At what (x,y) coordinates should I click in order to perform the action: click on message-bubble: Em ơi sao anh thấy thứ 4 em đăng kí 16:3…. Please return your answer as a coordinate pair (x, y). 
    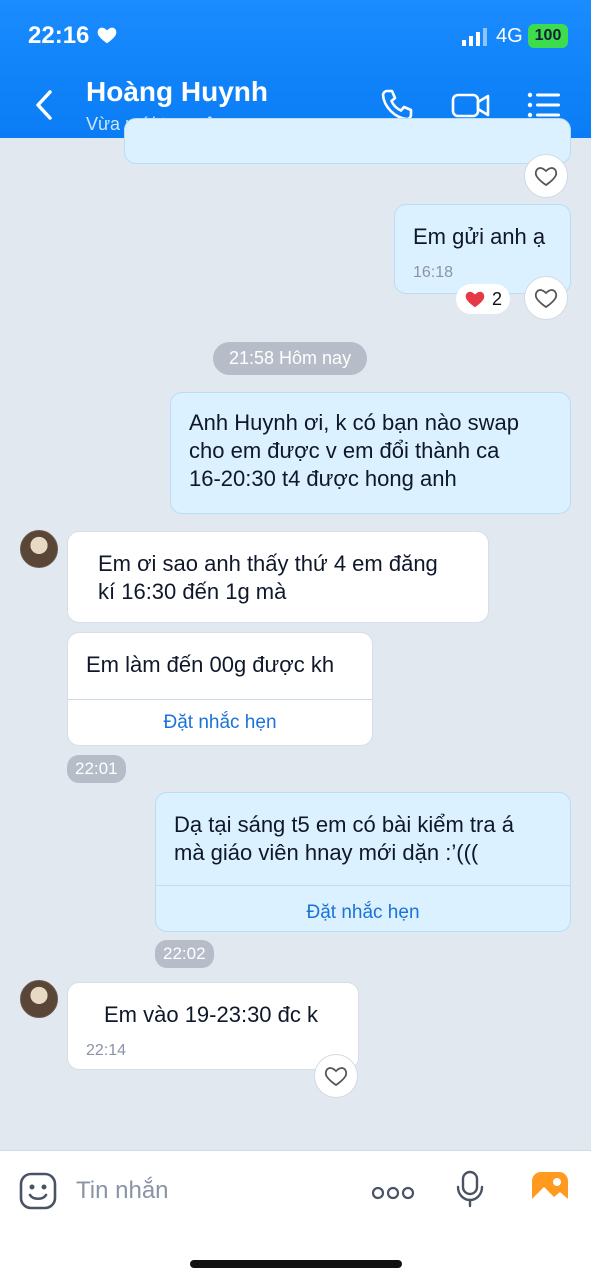
    Looking at the image, I should click on (278, 577).